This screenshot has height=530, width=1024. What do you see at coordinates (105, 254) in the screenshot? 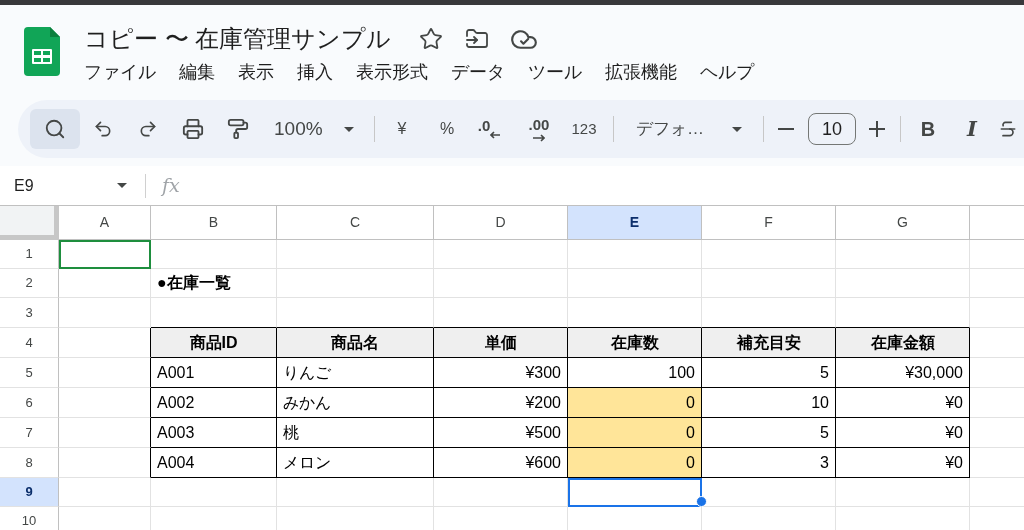
I see `cell-cursor` at bounding box center [105, 254].